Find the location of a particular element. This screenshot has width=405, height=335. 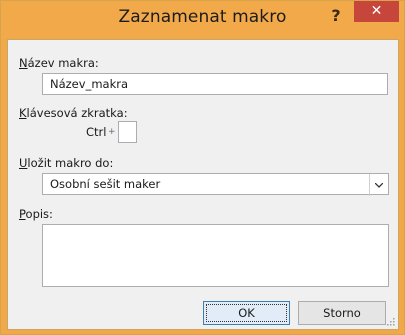

plus-label: + is located at coordinates (112, 132).